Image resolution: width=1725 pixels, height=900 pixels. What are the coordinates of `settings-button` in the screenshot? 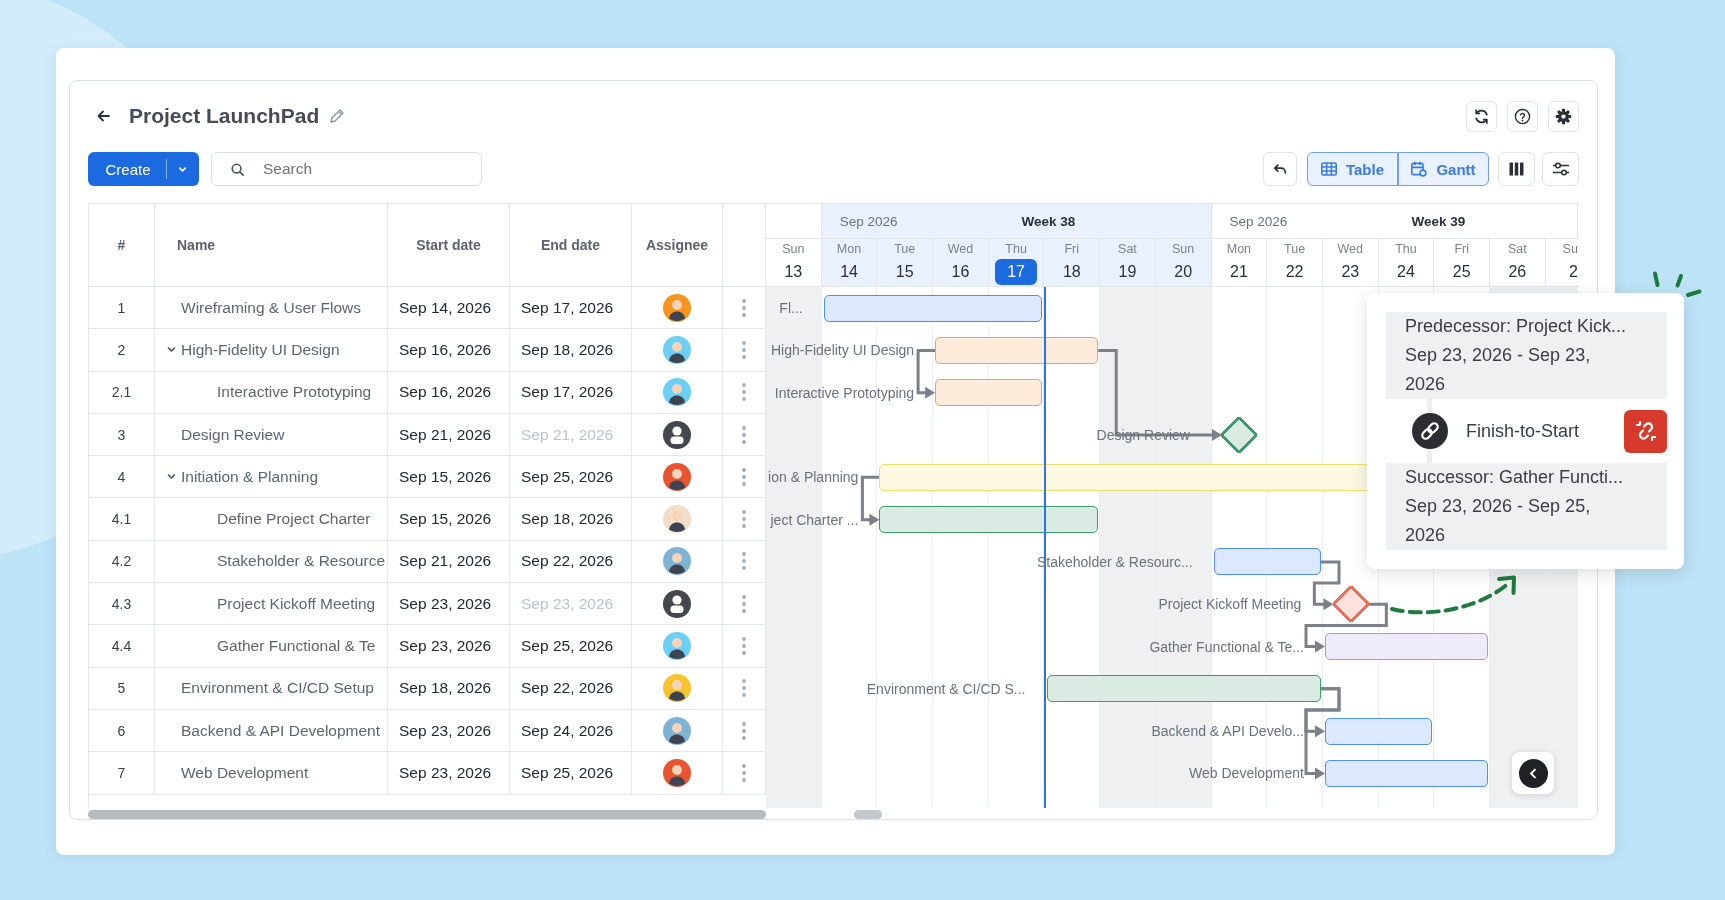 It's located at (1563, 116).